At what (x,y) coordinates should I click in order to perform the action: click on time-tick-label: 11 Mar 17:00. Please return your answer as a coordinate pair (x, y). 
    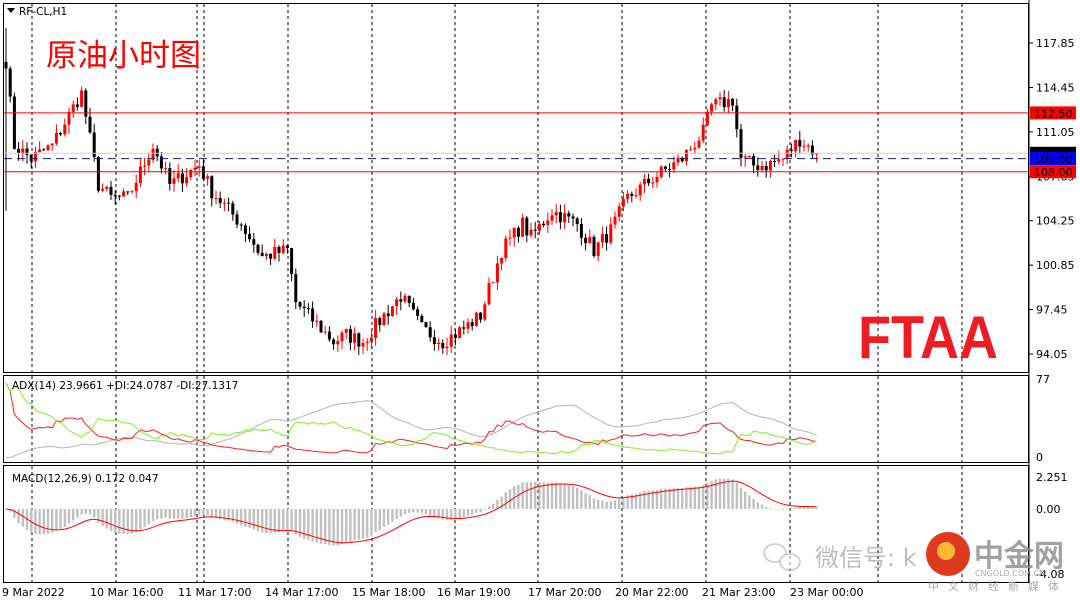
    Looking at the image, I should click on (214, 592).